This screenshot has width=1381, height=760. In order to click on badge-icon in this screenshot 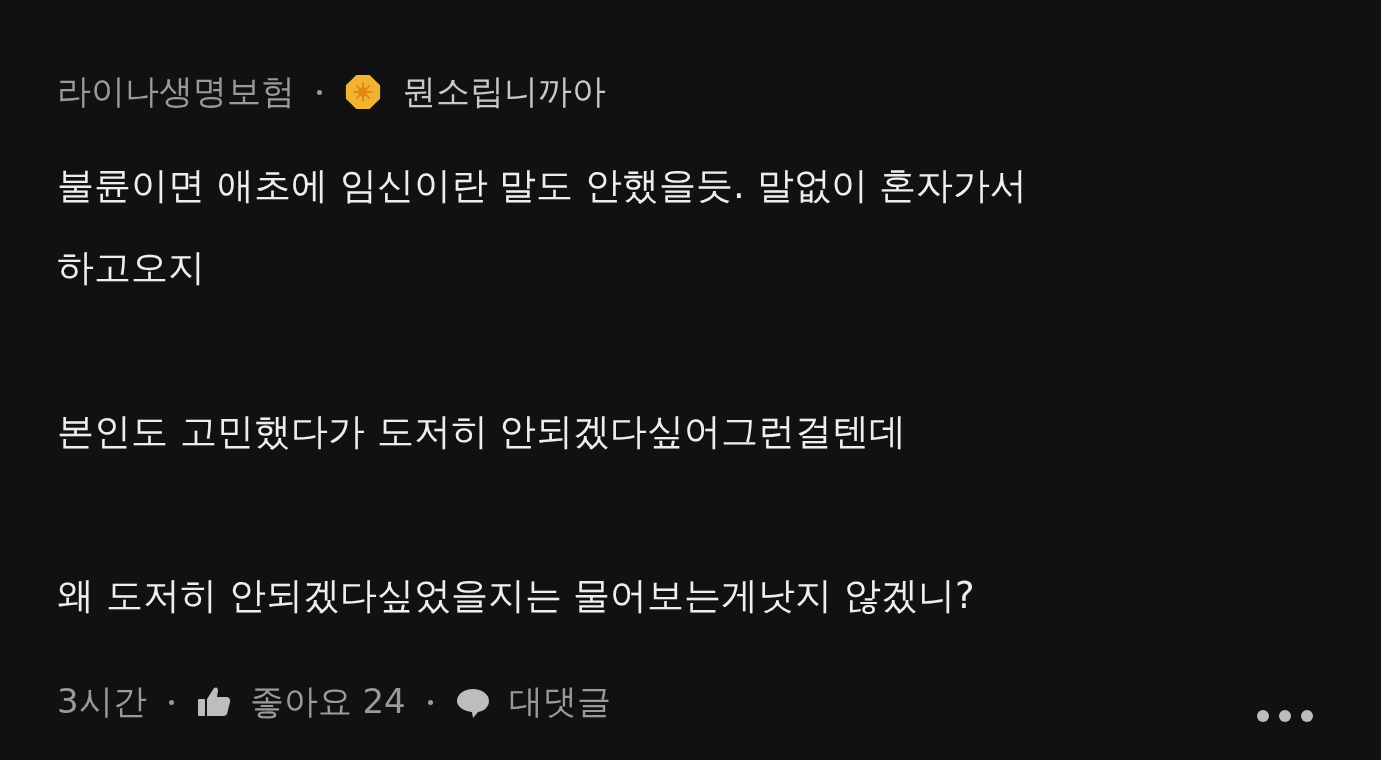, I will do `click(363, 92)`.